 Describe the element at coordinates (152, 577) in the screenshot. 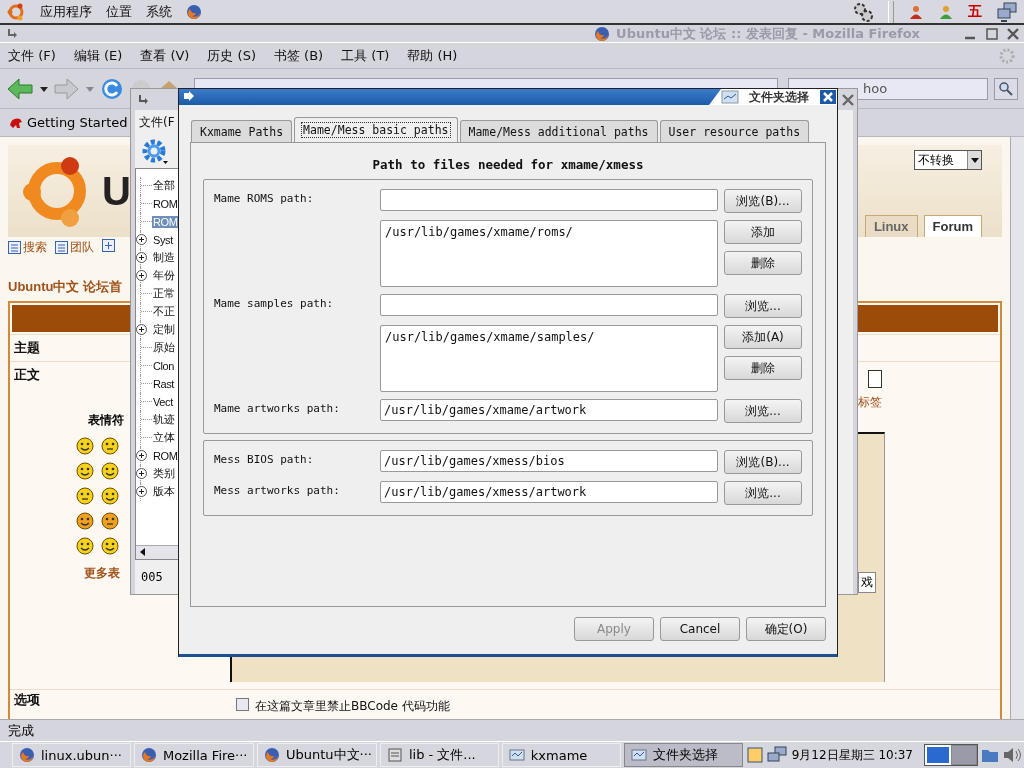

I see `status-text: 005` at that location.